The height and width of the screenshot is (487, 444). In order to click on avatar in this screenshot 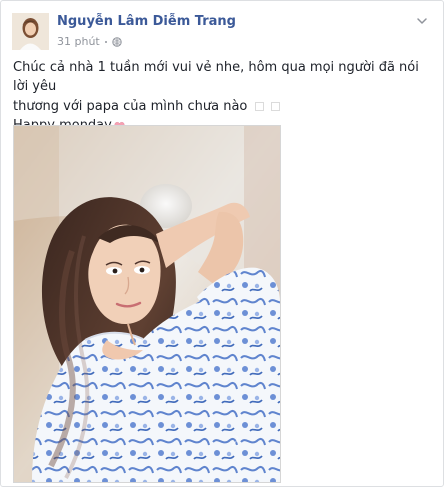, I will do `click(30, 31)`.